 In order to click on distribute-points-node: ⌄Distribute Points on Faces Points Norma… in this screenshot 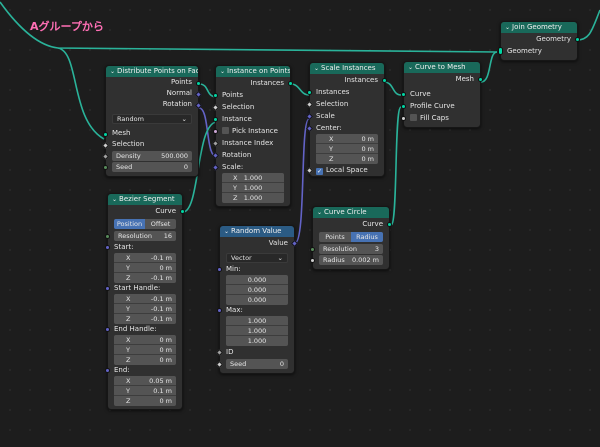, I will do `click(152, 121)`.